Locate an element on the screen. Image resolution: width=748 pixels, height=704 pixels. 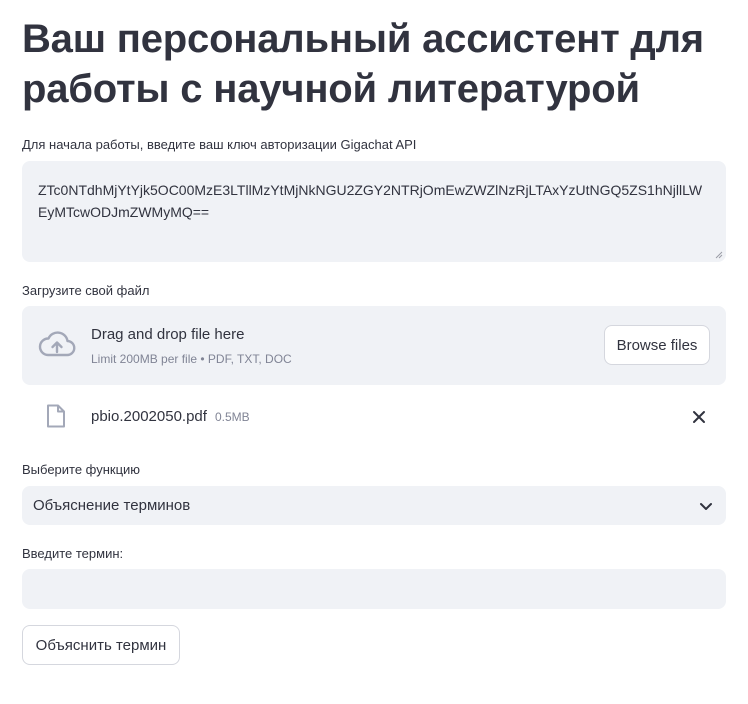
function-select-label: Выберите функцию is located at coordinates (81, 469).